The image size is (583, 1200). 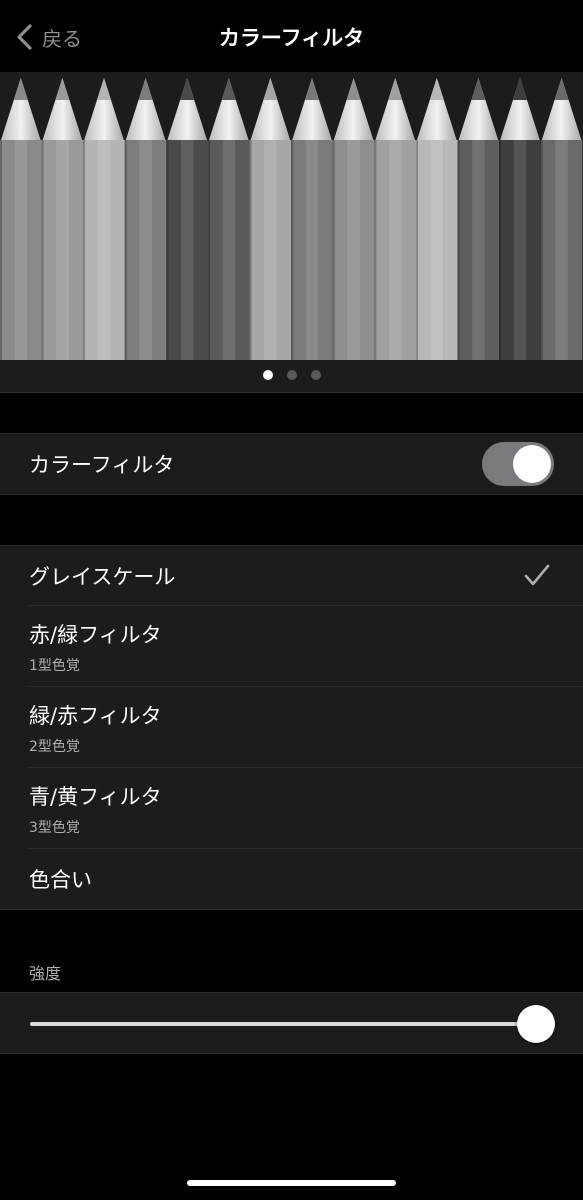 I want to click on navigation-bar: 戻る カラーフィルタ, so click(x=291, y=36).